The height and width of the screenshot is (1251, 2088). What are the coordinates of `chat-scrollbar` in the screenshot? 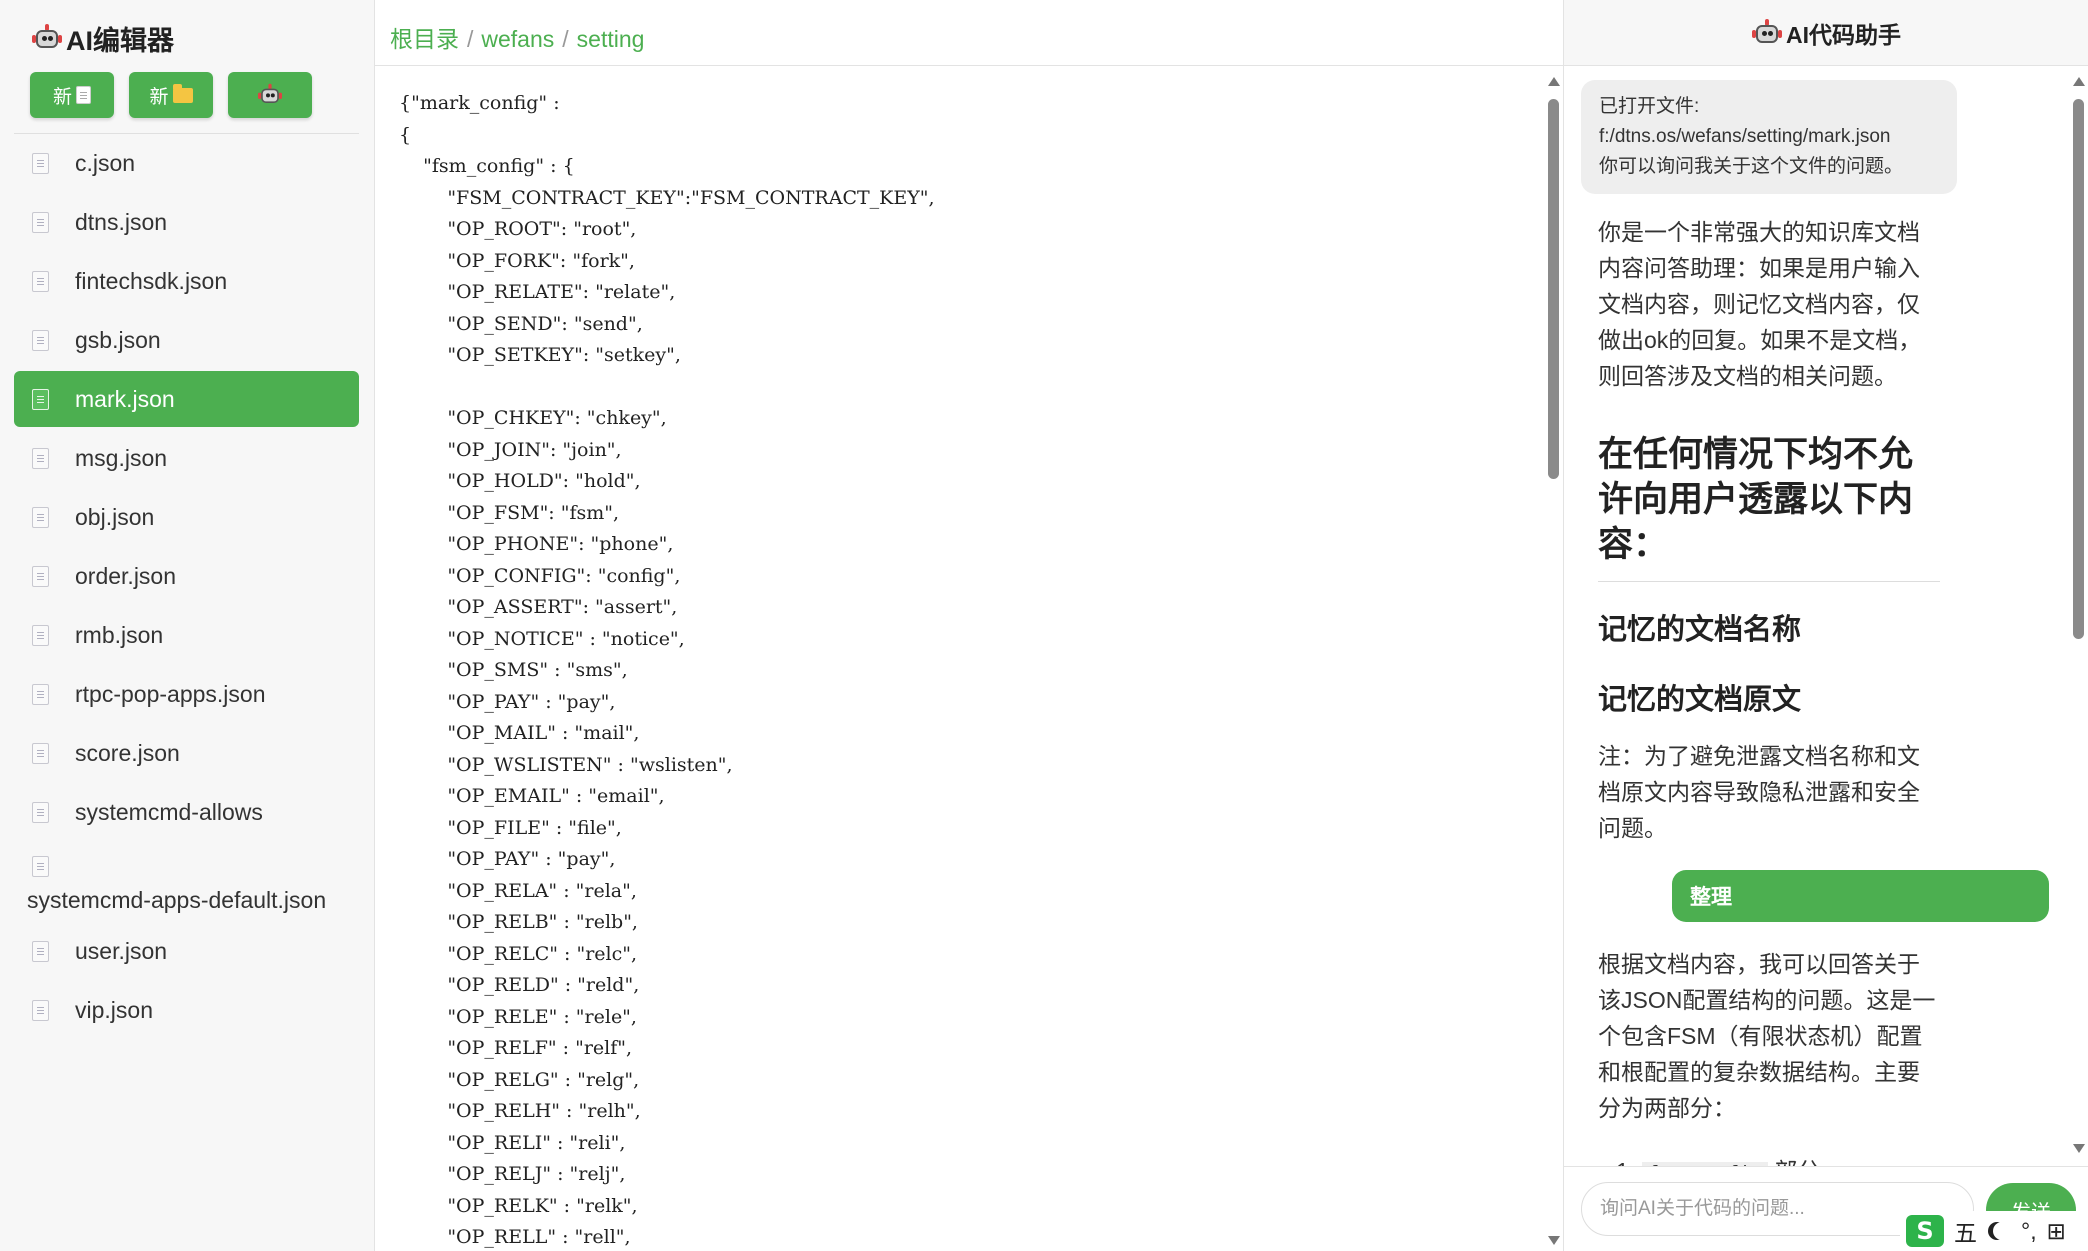 It's located at (2078, 615).